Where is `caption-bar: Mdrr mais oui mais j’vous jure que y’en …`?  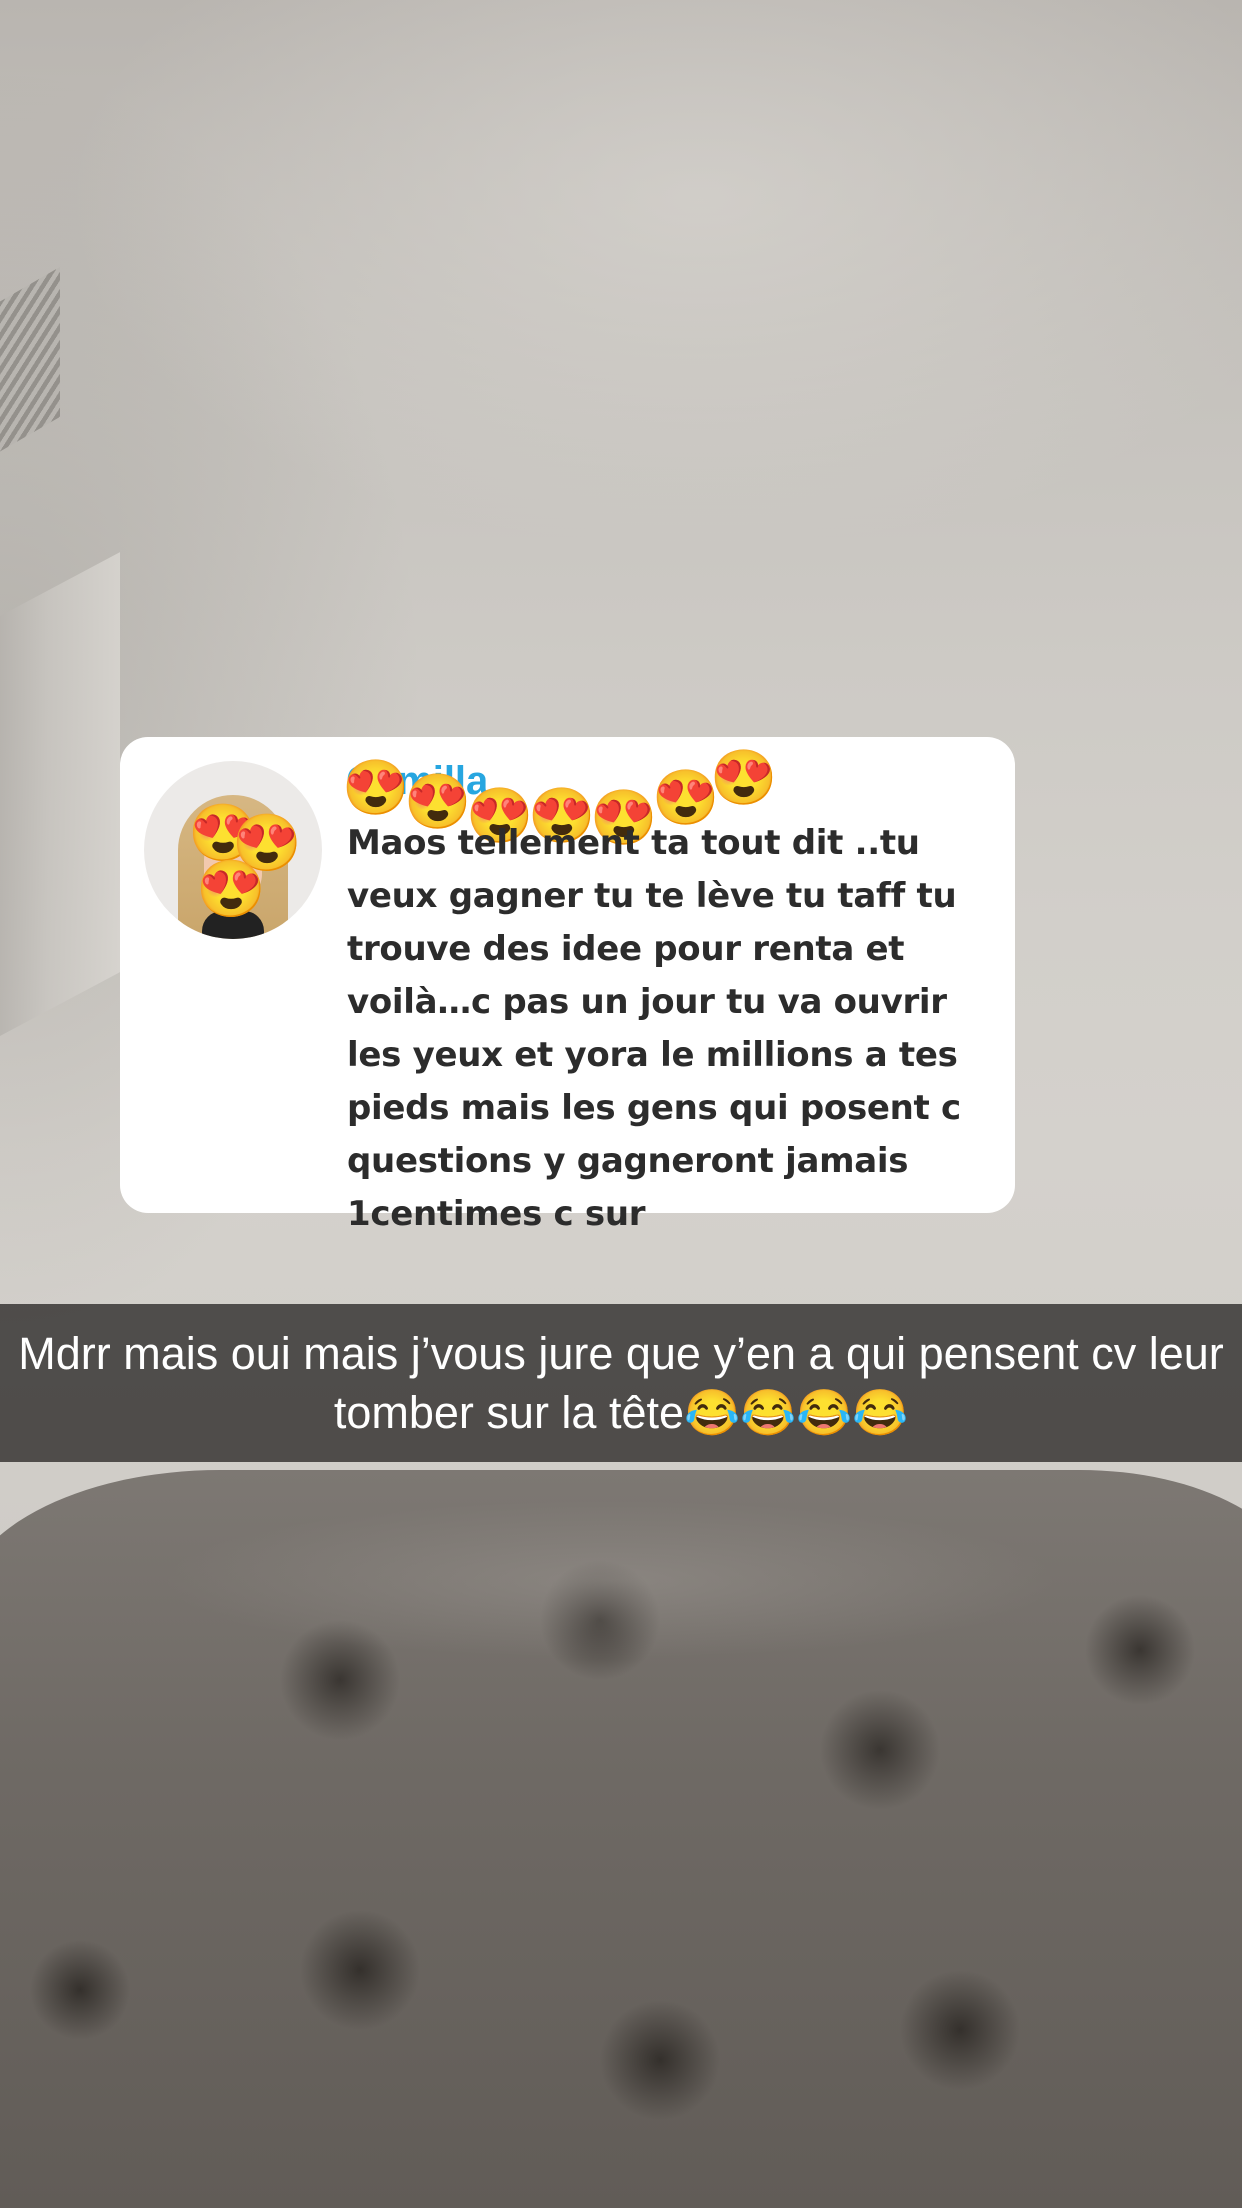
caption-bar: Mdrr mais oui mais j’vous jure que y’en … is located at coordinates (621, 1383).